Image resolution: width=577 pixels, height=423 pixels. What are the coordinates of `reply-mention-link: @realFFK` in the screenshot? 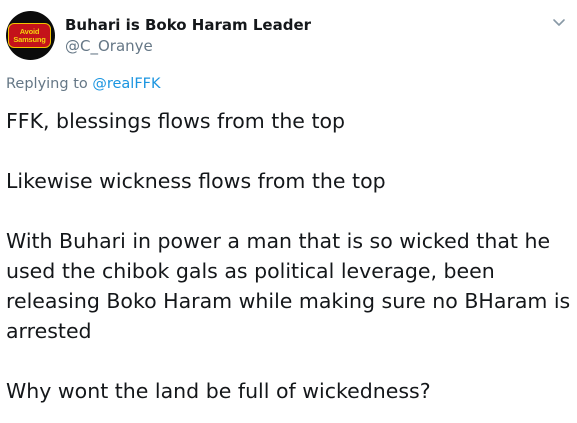 It's located at (126, 84).